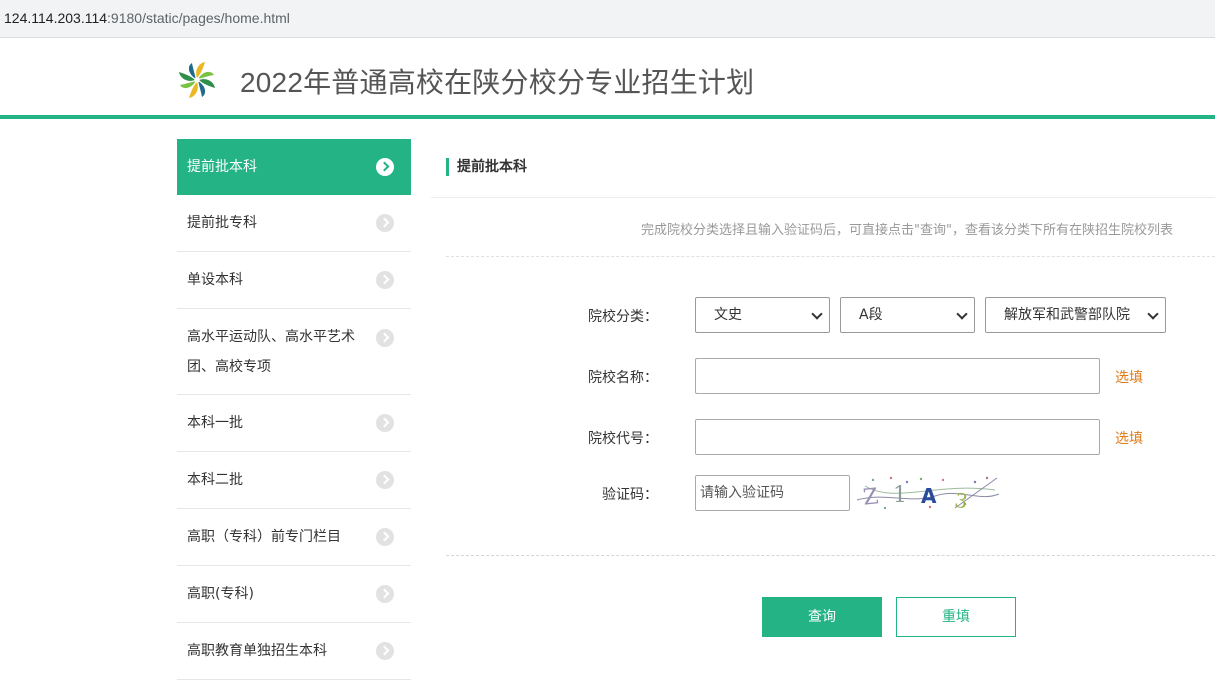 Image resolution: width=1215 pixels, height=685 pixels. What do you see at coordinates (198, 18) in the screenshot?
I see `url-path: :9180/static/pages/home.html` at bounding box center [198, 18].